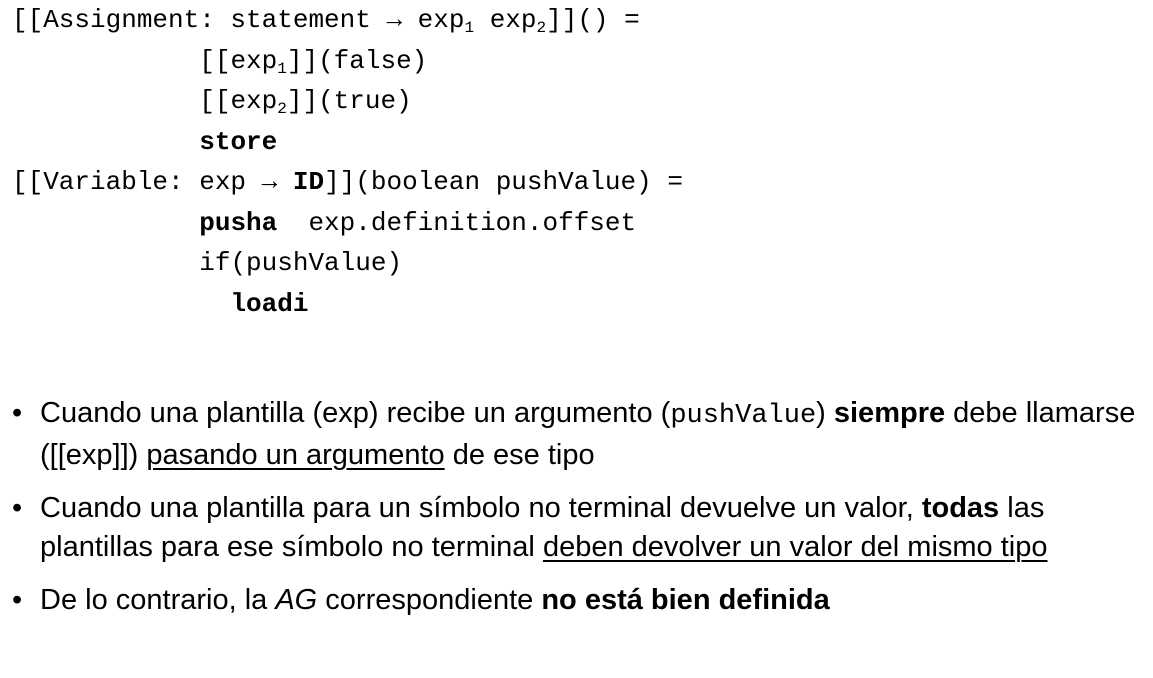 Image resolution: width=1153 pixels, height=678 pixels. Describe the element at coordinates (357, 60) in the screenshot. I see `code-text: ]](false)` at that location.